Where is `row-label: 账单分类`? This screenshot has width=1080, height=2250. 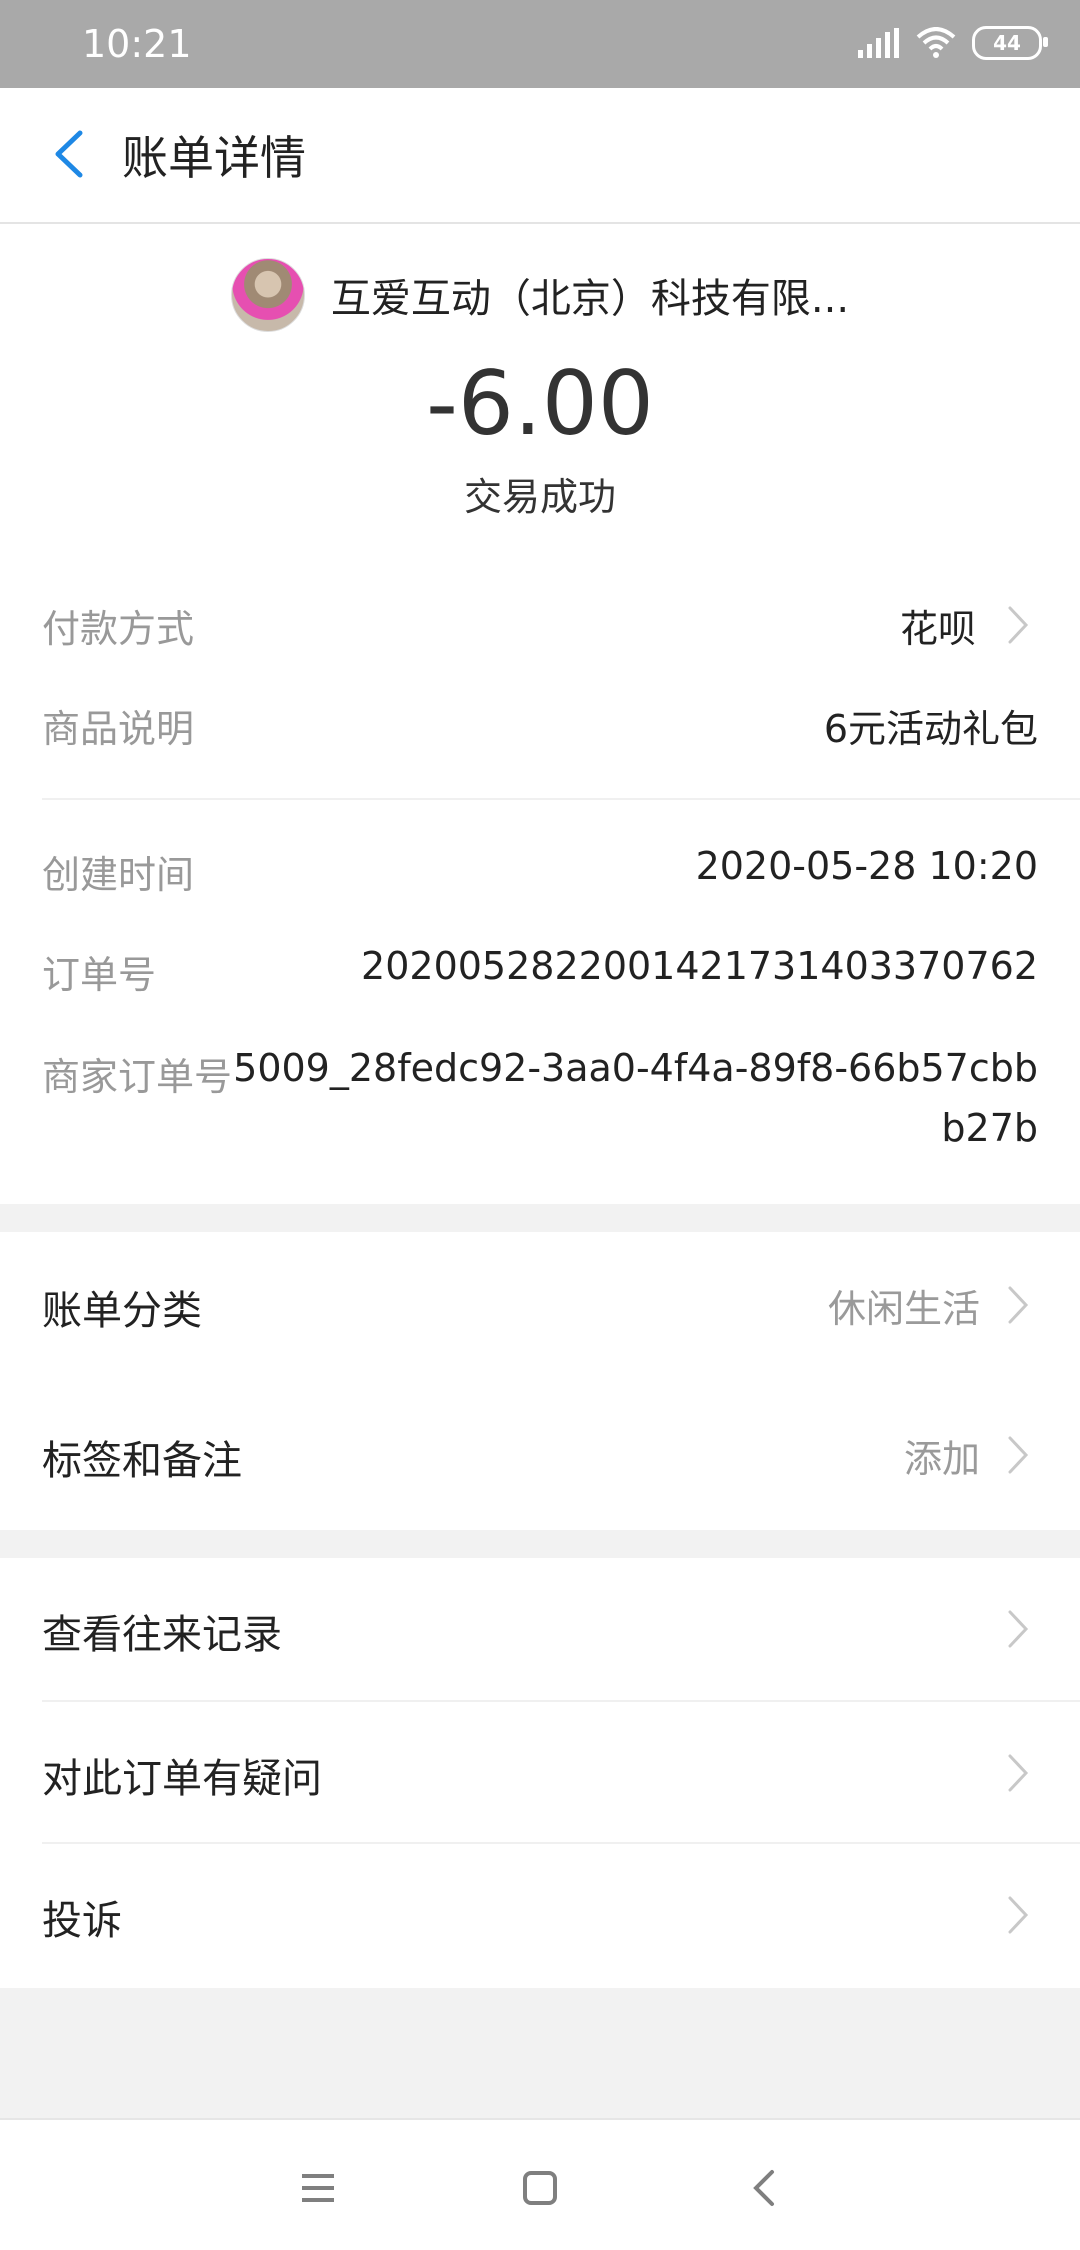 row-label: 账单分类 is located at coordinates (122, 1311).